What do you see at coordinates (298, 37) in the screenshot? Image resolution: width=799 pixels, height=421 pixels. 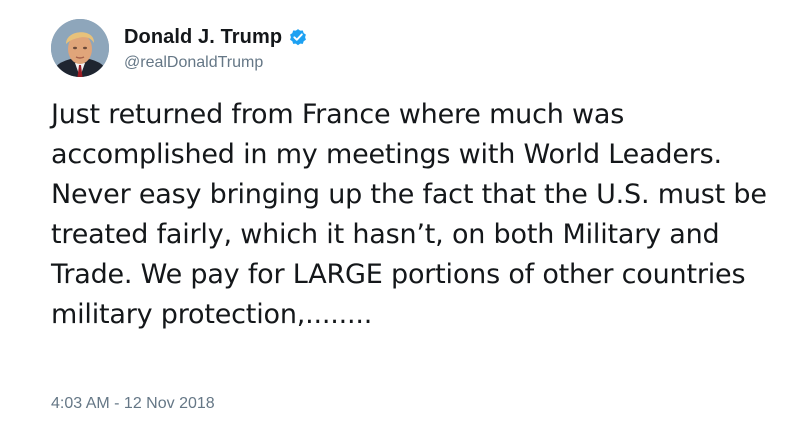 I see `verified-badge-icon` at bounding box center [298, 37].